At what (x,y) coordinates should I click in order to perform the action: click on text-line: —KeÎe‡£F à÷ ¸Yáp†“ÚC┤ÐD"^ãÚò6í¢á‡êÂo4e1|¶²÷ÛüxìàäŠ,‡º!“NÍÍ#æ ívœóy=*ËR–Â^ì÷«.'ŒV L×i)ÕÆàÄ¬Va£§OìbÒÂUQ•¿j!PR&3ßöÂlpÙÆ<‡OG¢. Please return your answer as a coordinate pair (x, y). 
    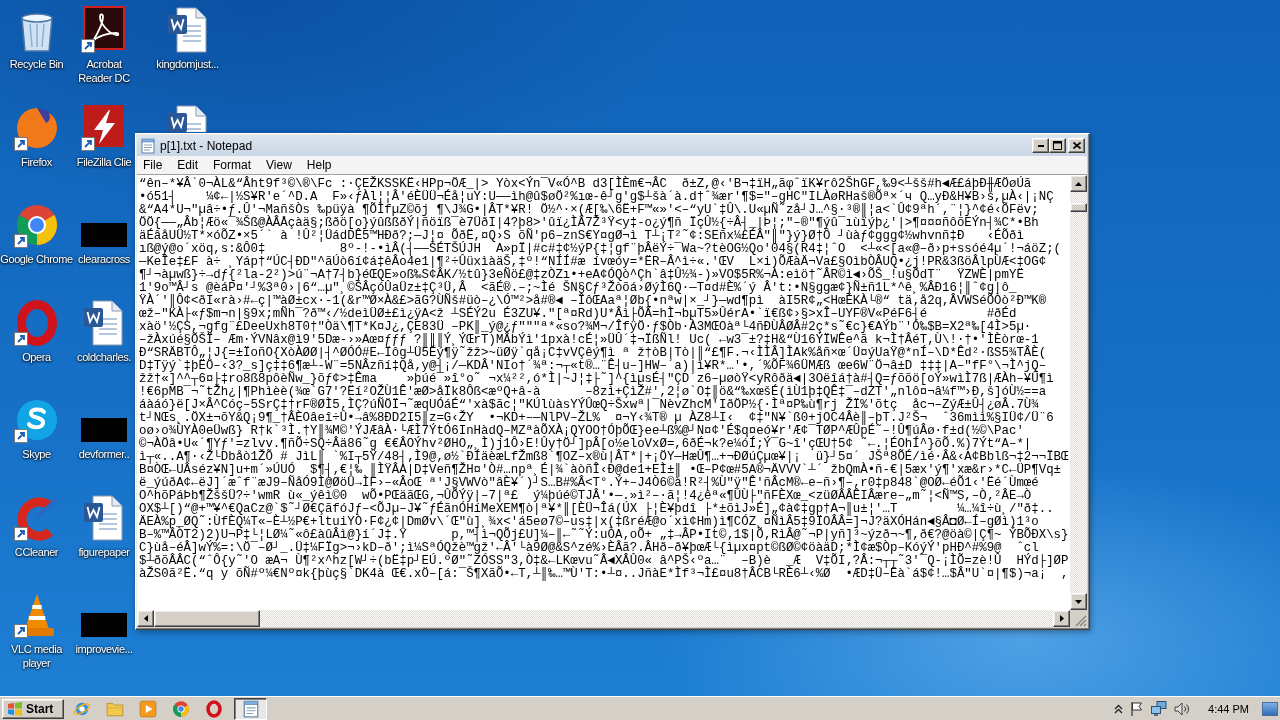
    Looking at the image, I should click on (593, 262).